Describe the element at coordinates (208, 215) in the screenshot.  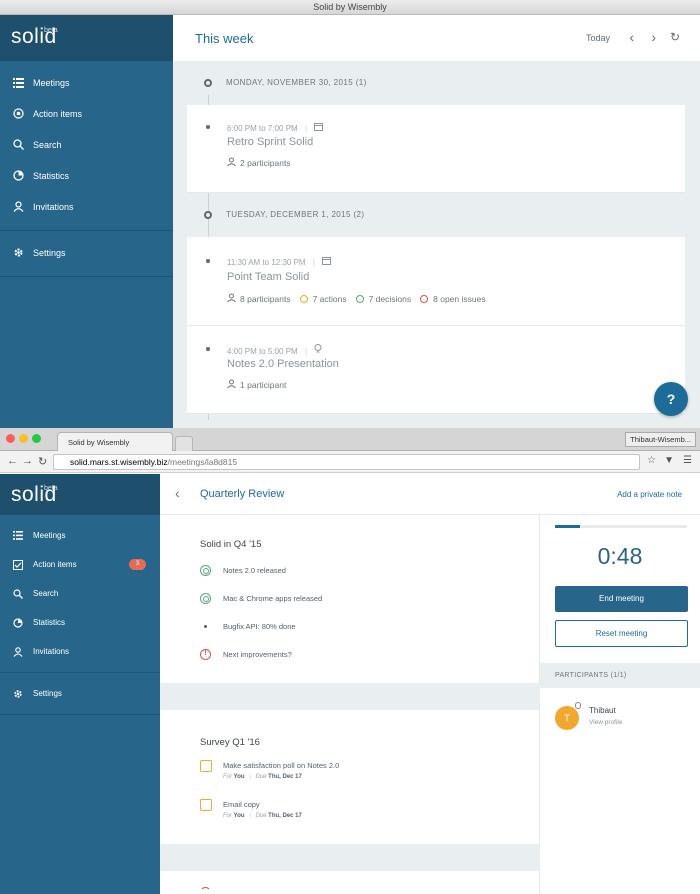
I see `timeline-dot` at that location.